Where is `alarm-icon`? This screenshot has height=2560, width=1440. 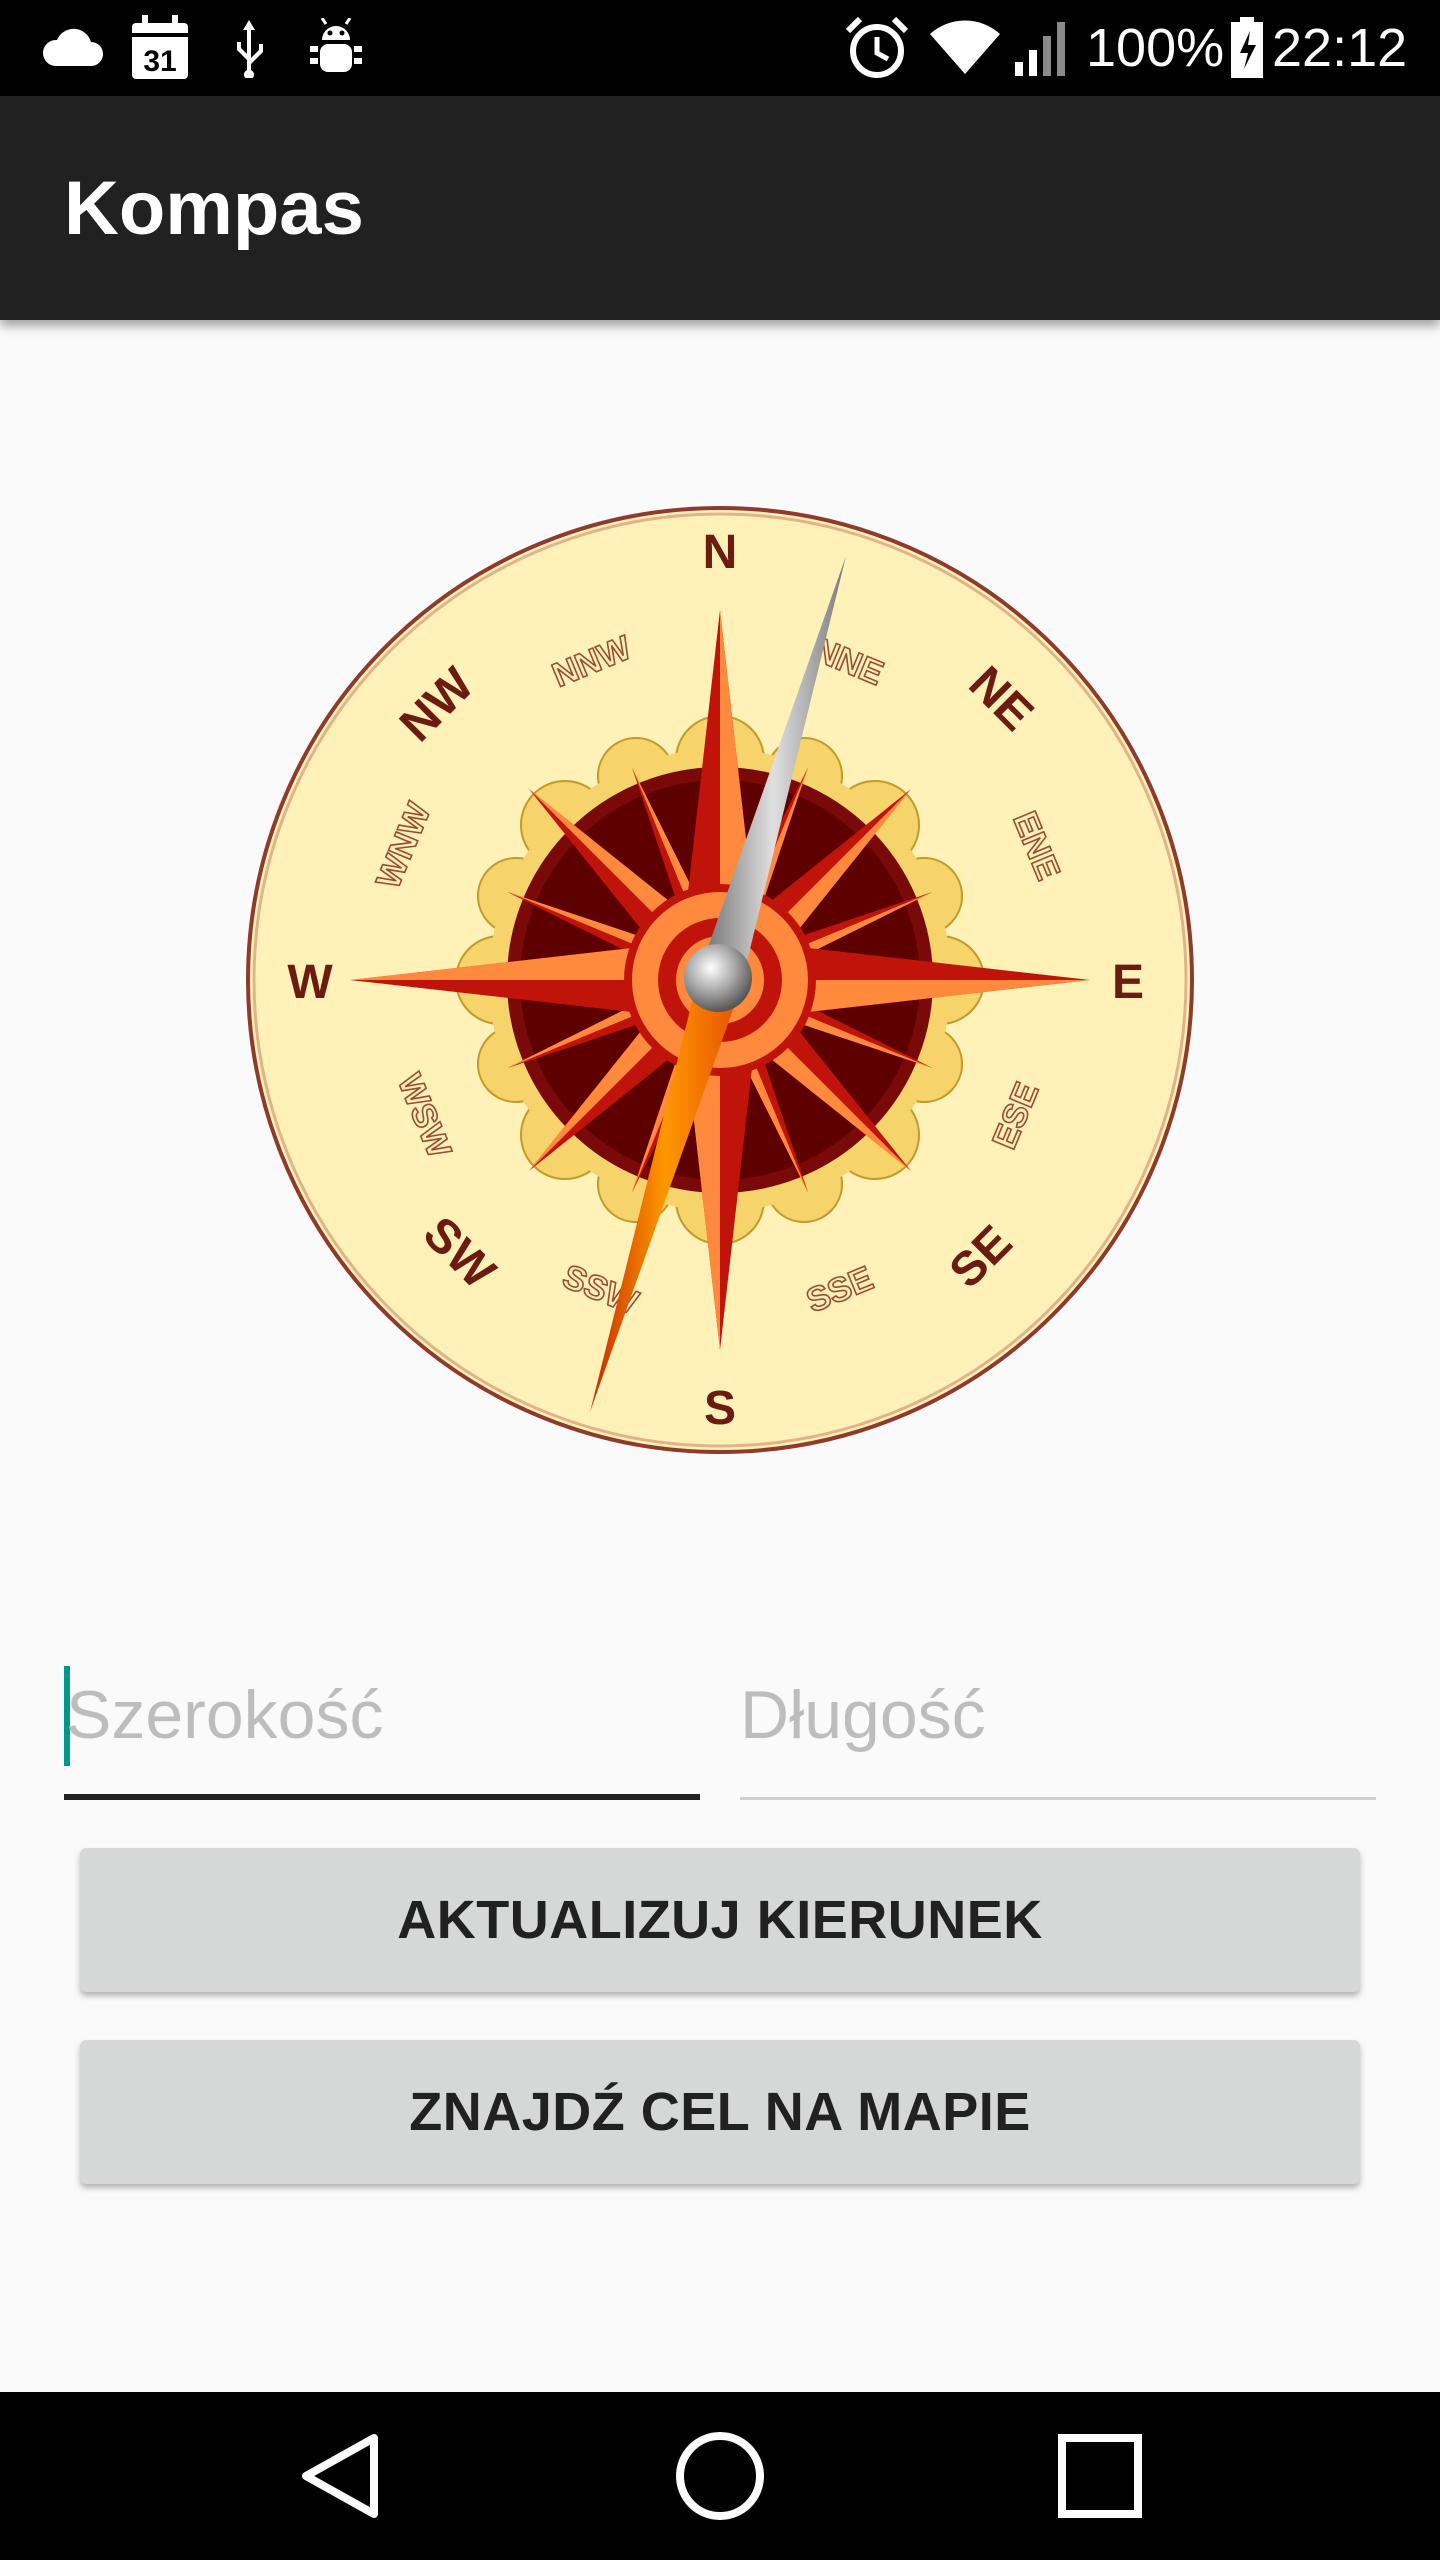
alarm-icon is located at coordinates (877, 48).